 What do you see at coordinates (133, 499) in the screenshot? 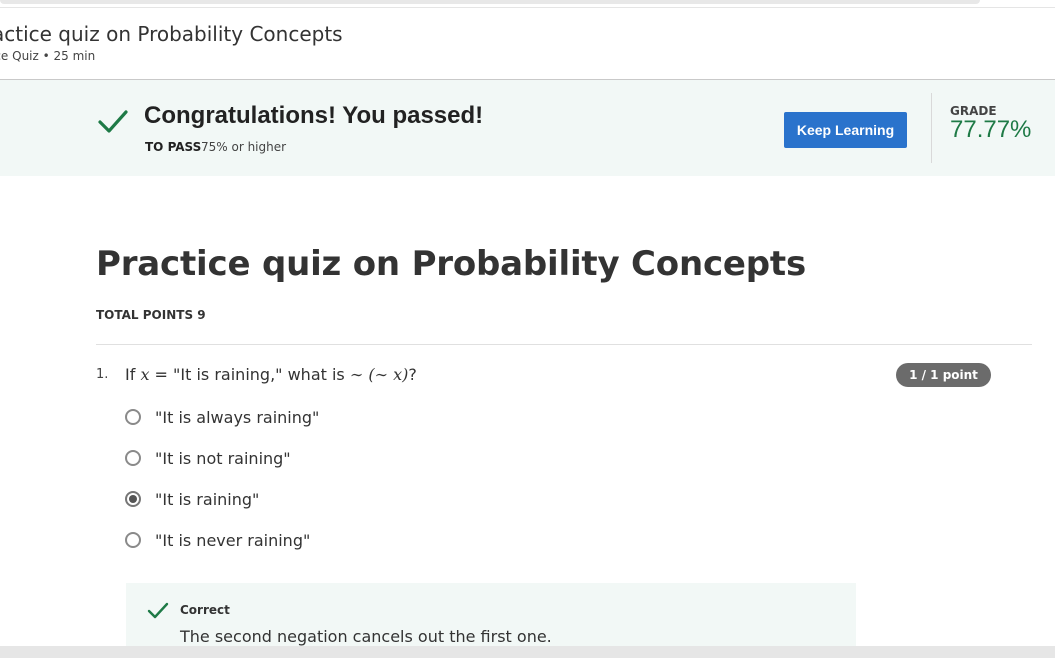
I see `radio-selected-icon` at bounding box center [133, 499].